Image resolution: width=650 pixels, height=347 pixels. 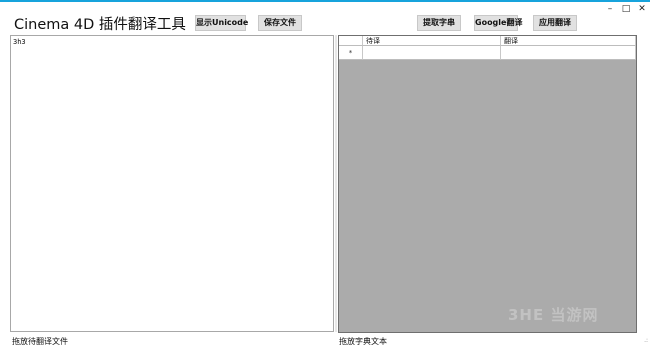 What do you see at coordinates (280, 23) in the screenshot?
I see `save-file-button: 保存文件` at bounding box center [280, 23].